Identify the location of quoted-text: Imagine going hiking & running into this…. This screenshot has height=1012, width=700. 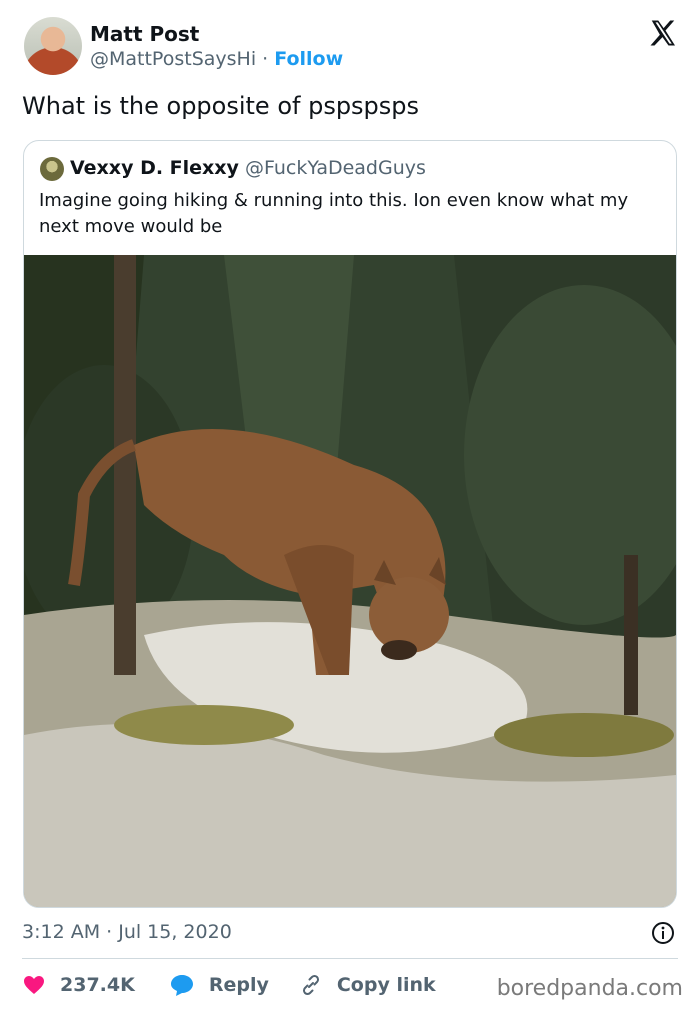
(334, 213).